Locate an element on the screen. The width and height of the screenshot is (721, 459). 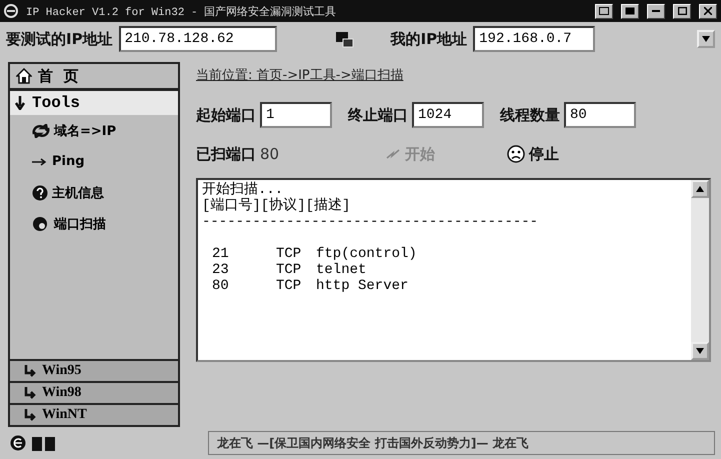
status-blocks-icon is located at coordinates (44, 443).